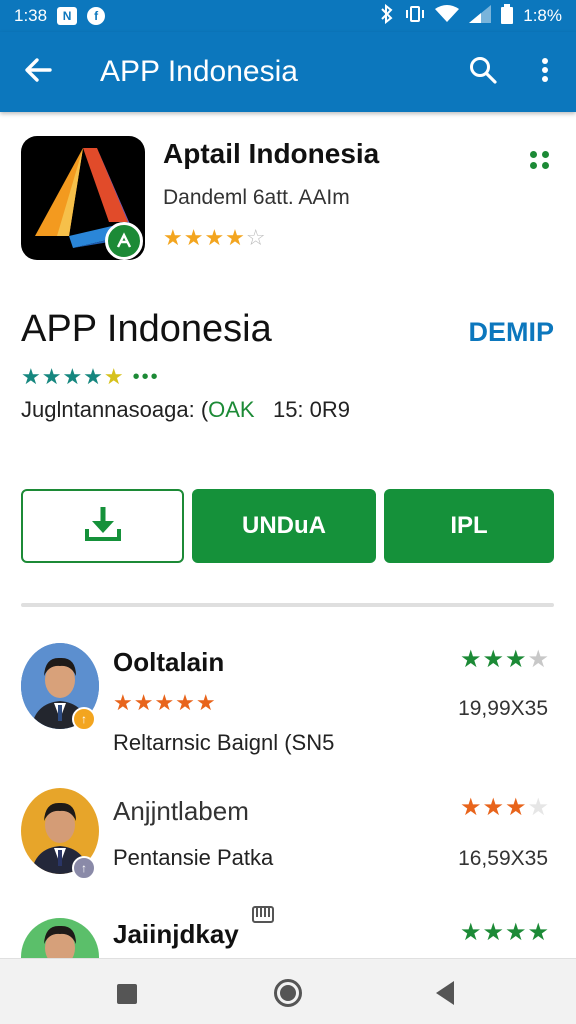  What do you see at coordinates (415, 16) in the screenshot?
I see `vibrate-icon` at bounding box center [415, 16].